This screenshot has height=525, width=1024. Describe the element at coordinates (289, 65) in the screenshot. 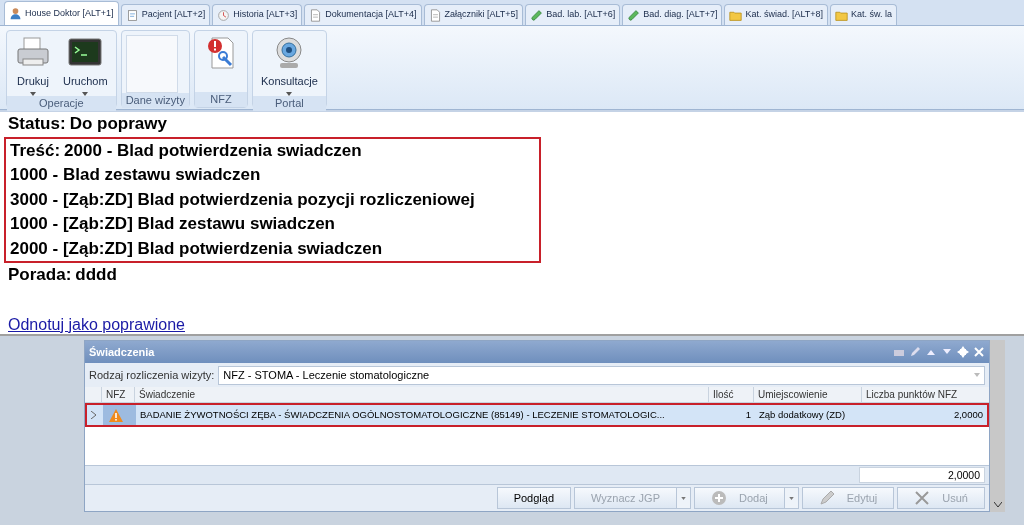

I see `ribbon-button: Konsultacje` at that location.